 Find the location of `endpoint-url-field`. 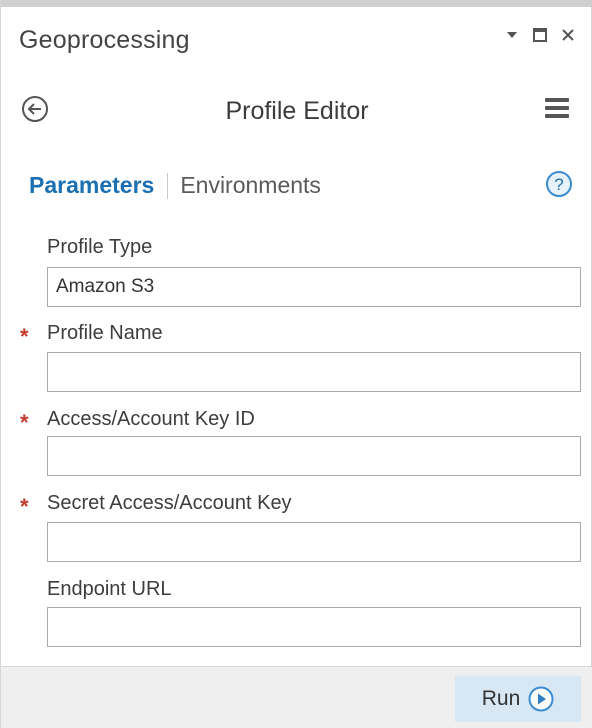

endpoint-url-field is located at coordinates (314, 627).